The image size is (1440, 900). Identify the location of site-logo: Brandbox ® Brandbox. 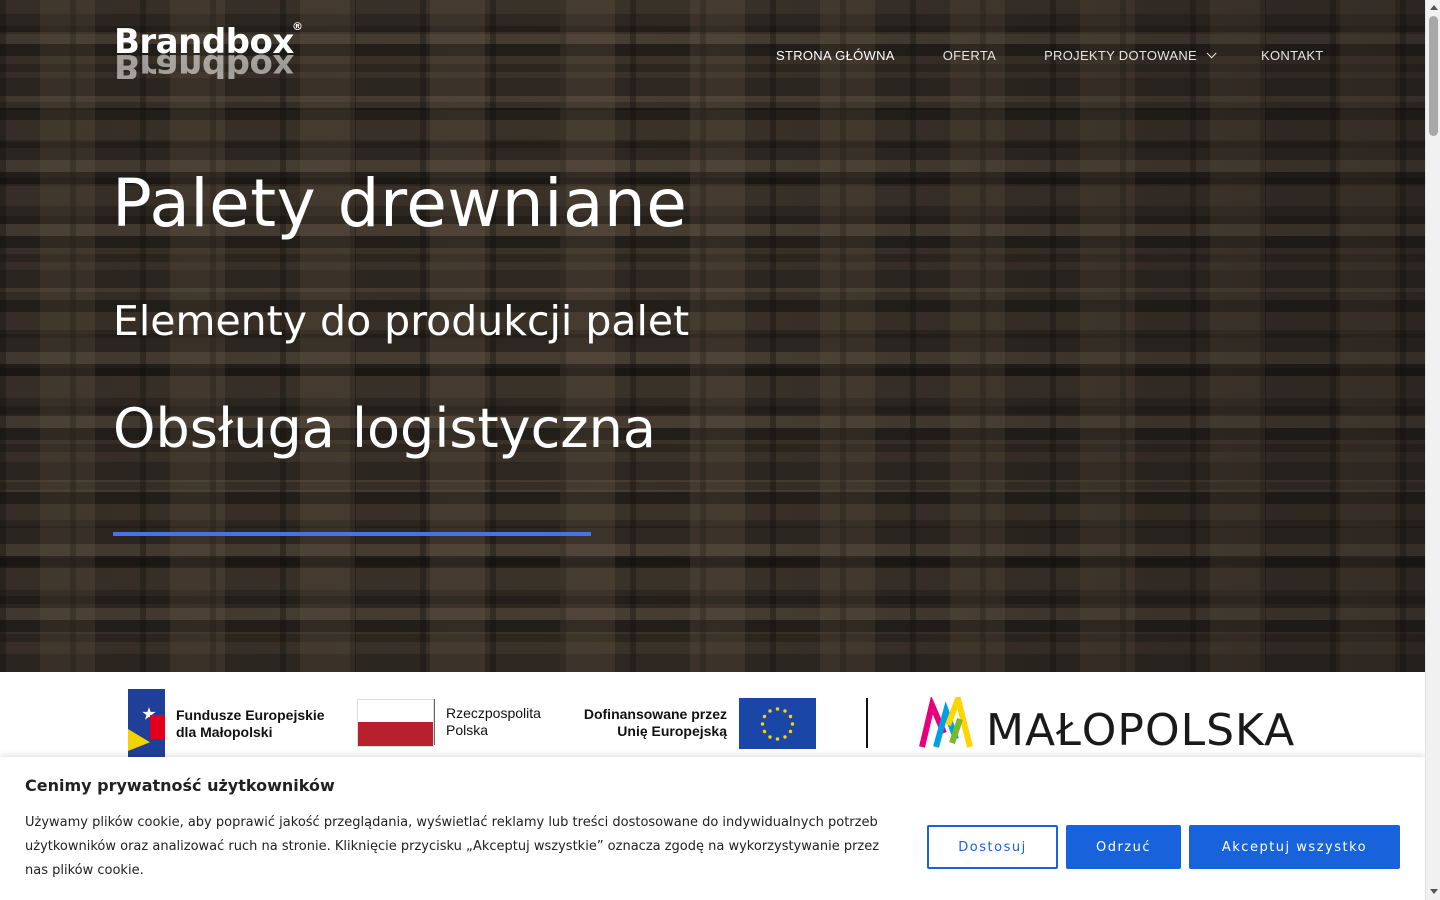
(208, 49).